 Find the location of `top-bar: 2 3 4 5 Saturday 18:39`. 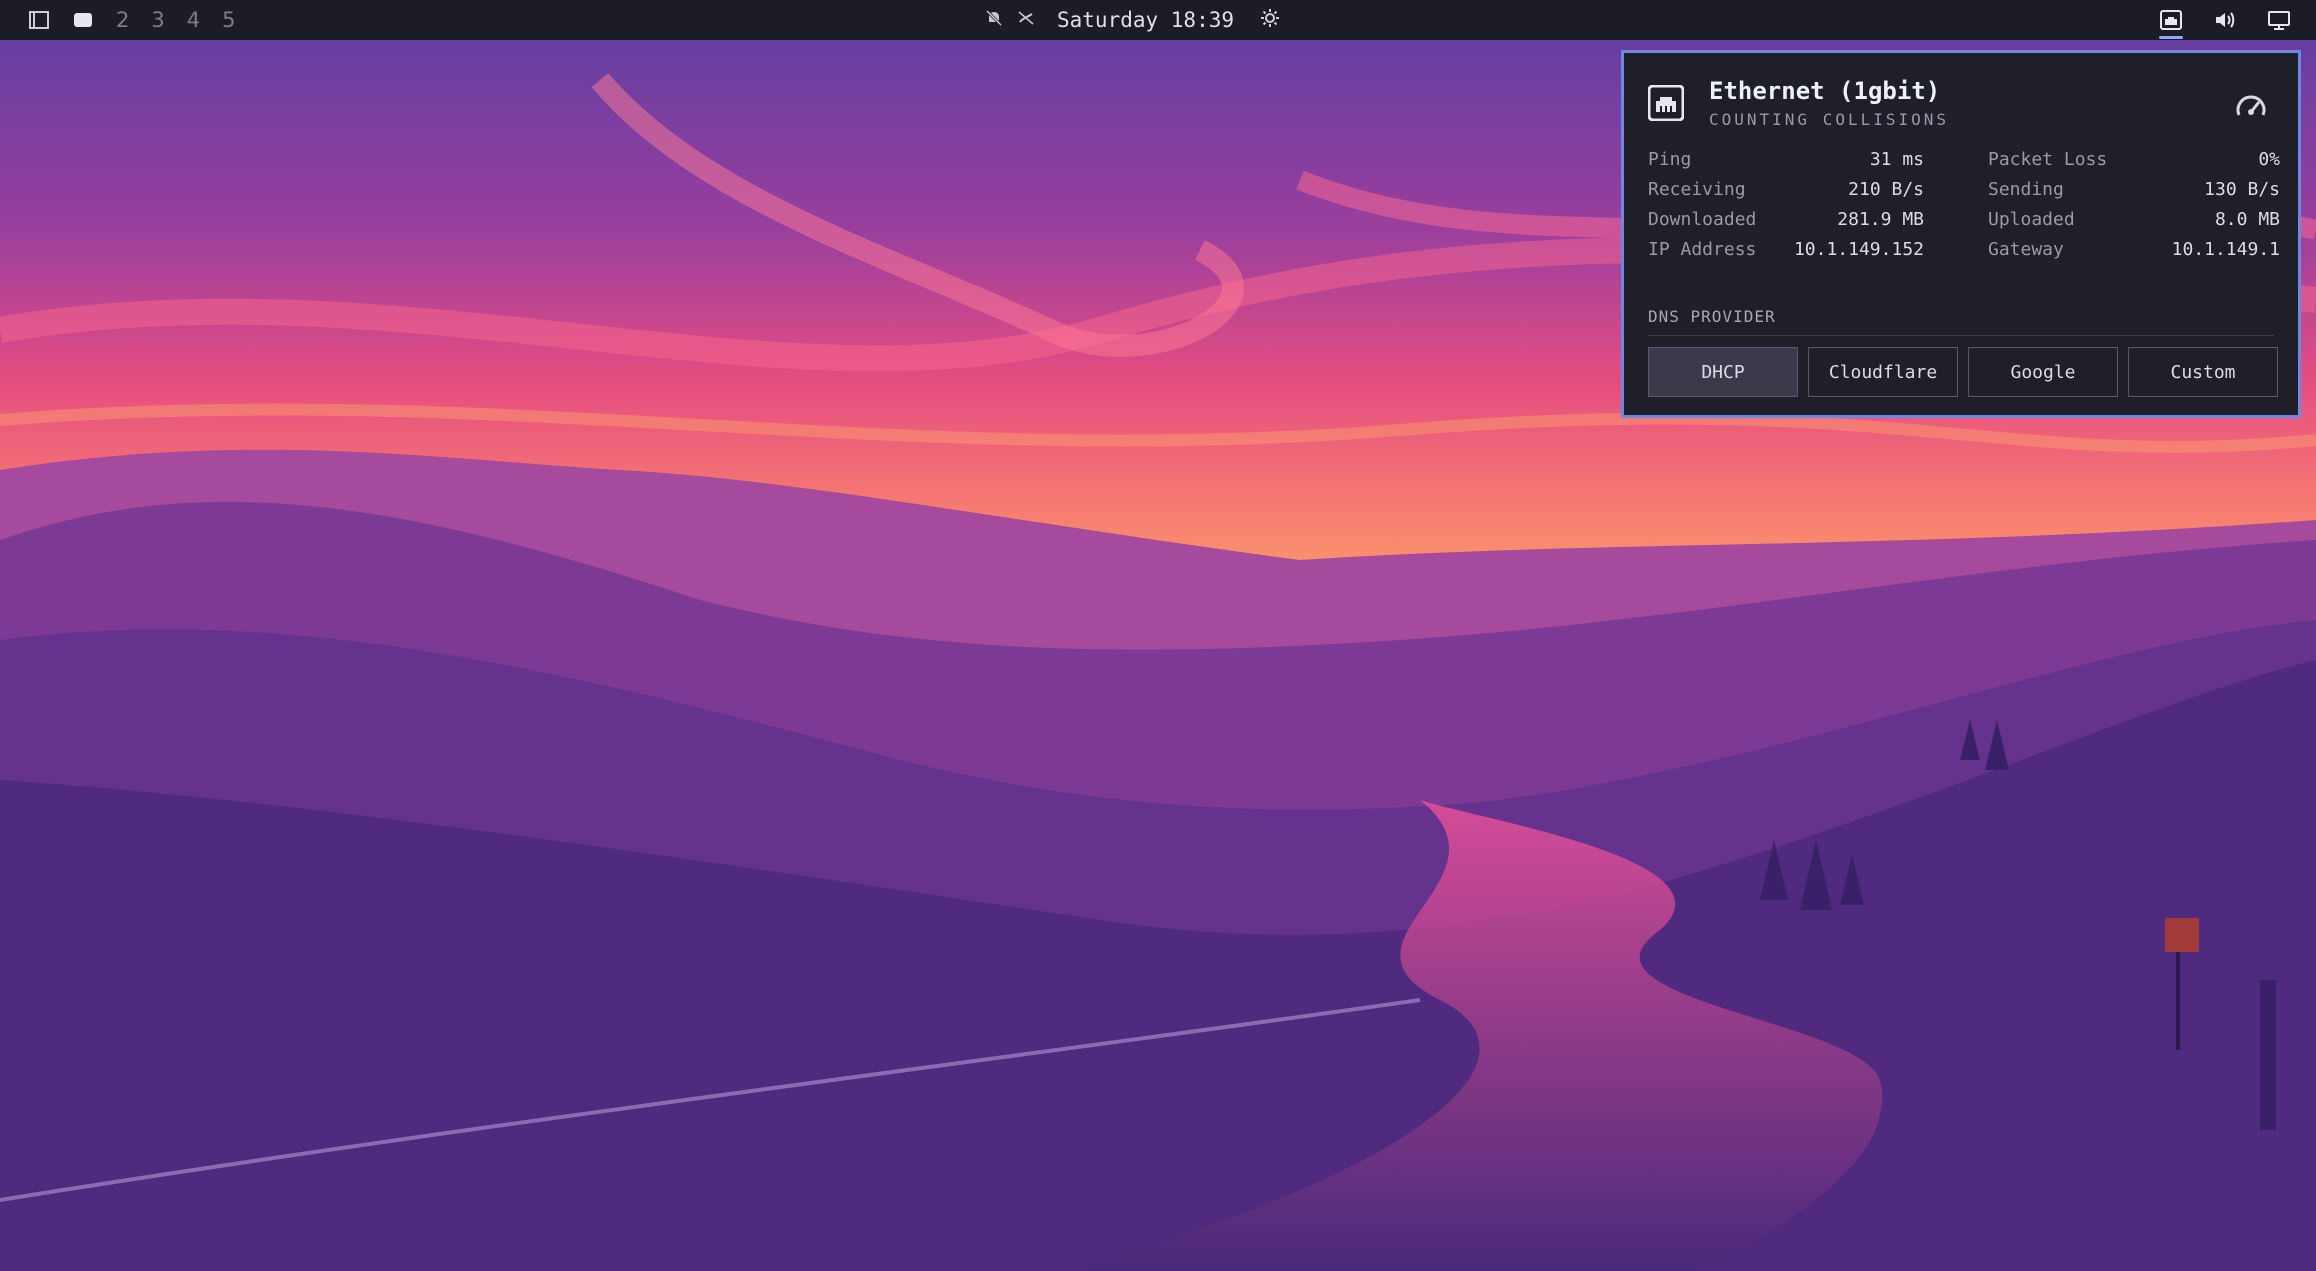

top-bar: 2 3 4 5 Saturday 18:39 is located at coordinates (1158, 20).